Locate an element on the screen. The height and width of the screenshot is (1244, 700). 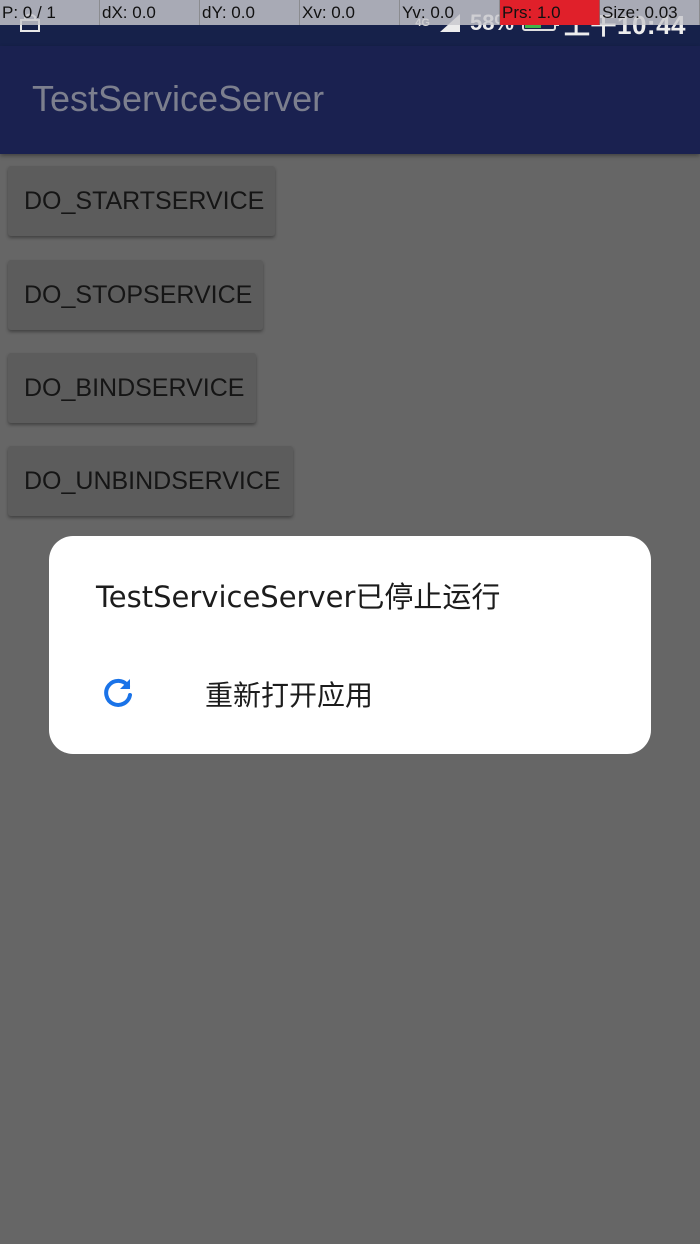
app-bar: TestServiceServer is located at coordinates (350, 100).